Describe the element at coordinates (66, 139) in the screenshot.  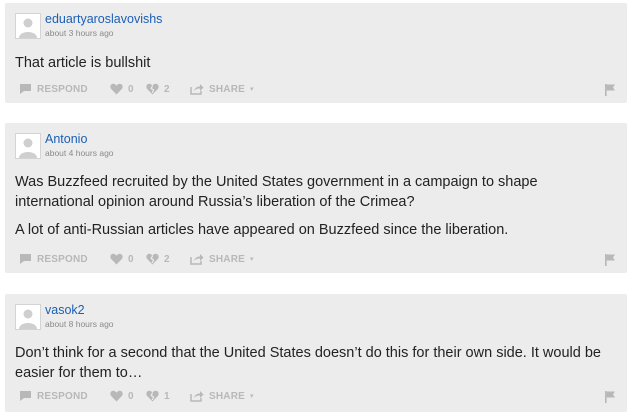
I see `comment-username: Antonio` at that location.